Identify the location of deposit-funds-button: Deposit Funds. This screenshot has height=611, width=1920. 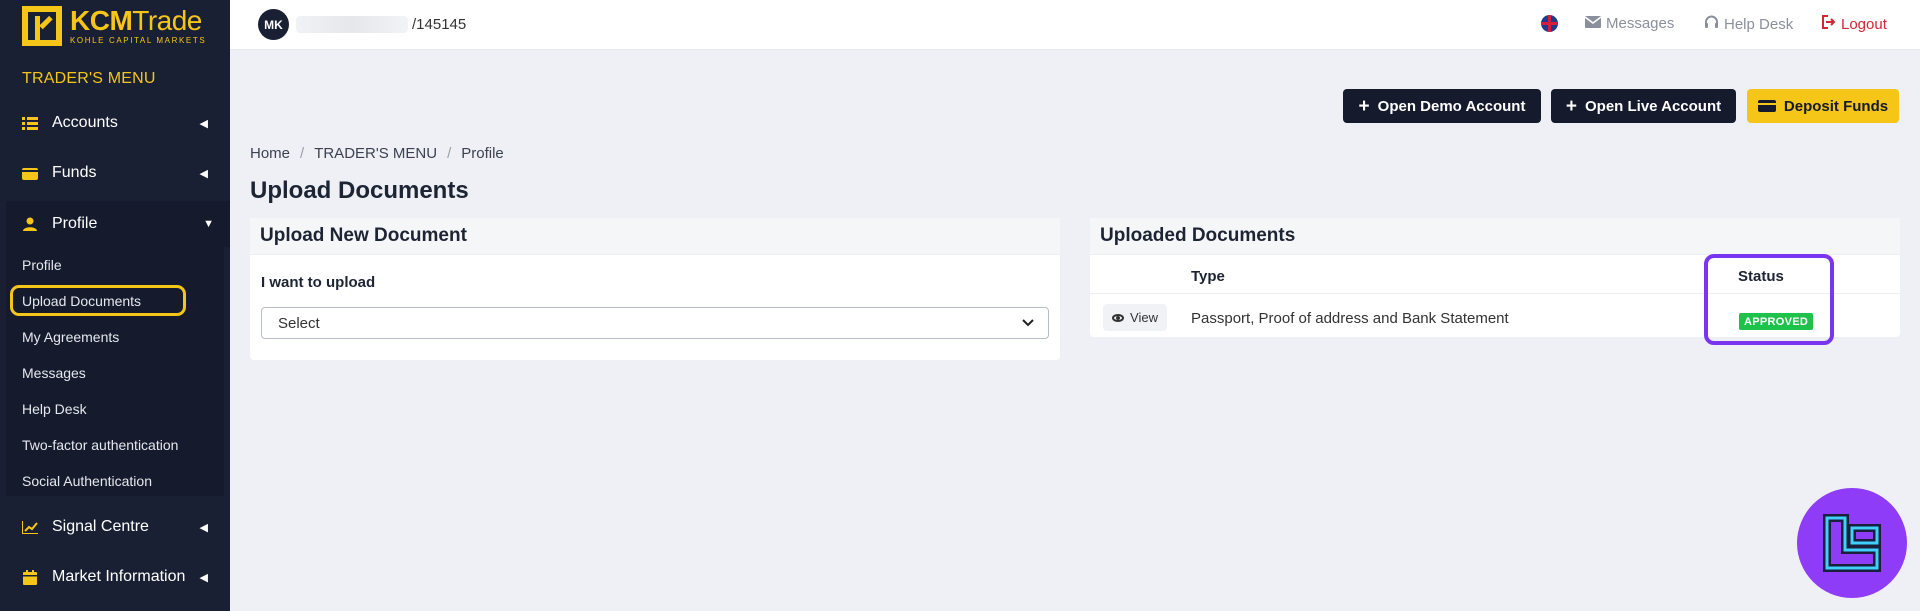
(1823, 106).